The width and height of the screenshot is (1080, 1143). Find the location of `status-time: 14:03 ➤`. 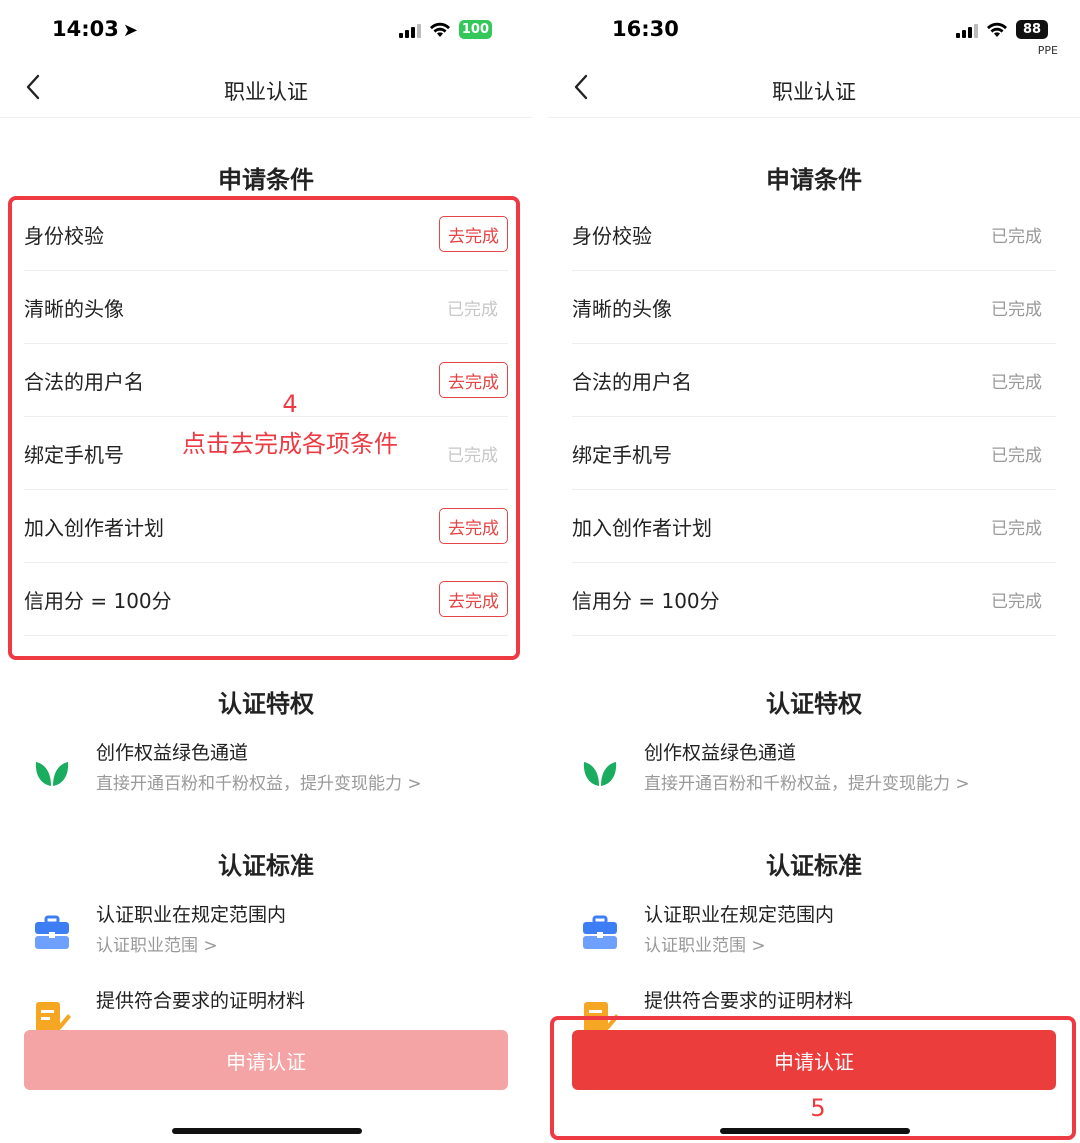

status-time: 14:03 ➤ is located at coordinates (95, 29).